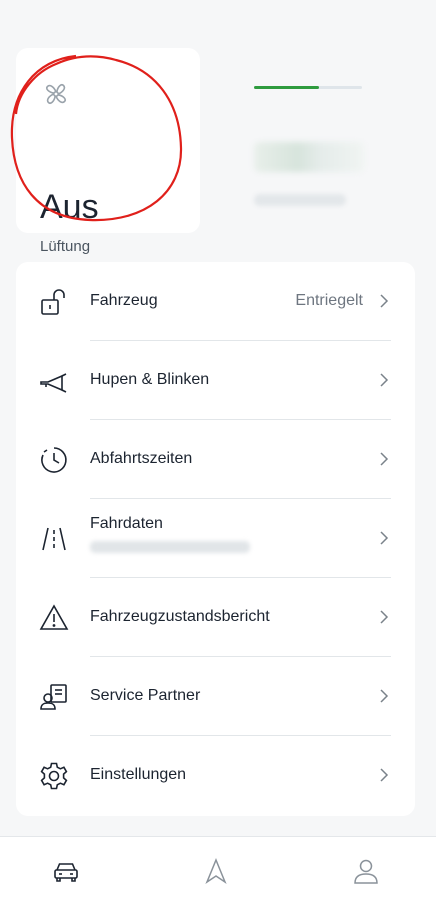 The image size is (436, 901). I want to click on bottom-navigation, so click(218, 868).